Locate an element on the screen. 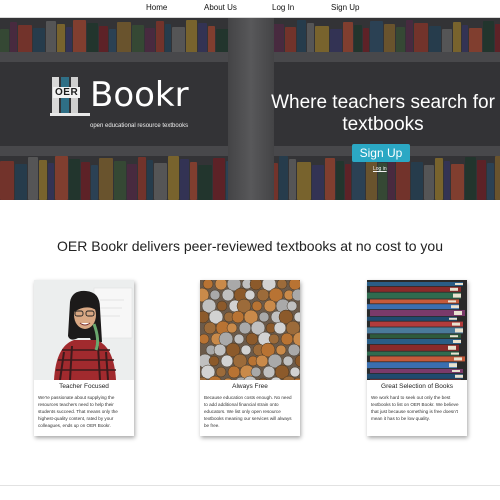 Image resolution: width=500 pixels, height=500 pixels. hero-title: Where teachers search for textbooks is located at coordinates (383, 113).